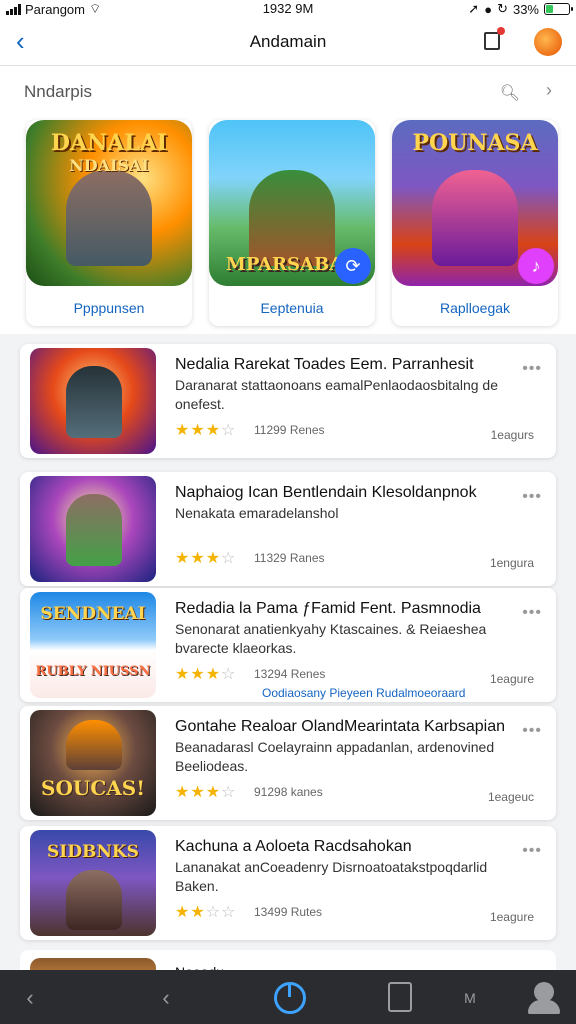 Image resolution: width=576 pixels, height=1024 pixels. Describe the element at coordinates (109, 308) in the screenshot. I see `featured-caption: Ppppunsen` at that location.